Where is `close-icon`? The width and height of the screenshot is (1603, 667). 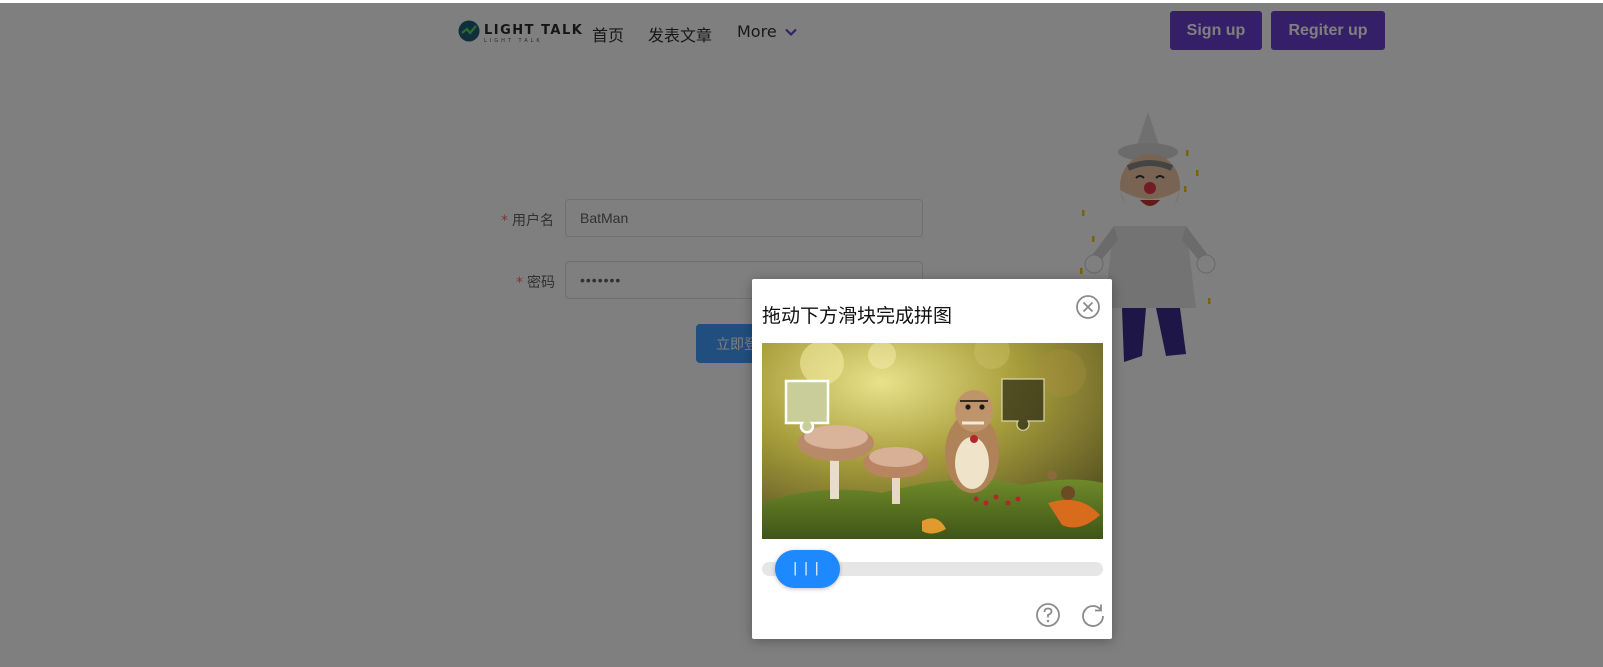
close-icon is located at coordinates (1088, 307).